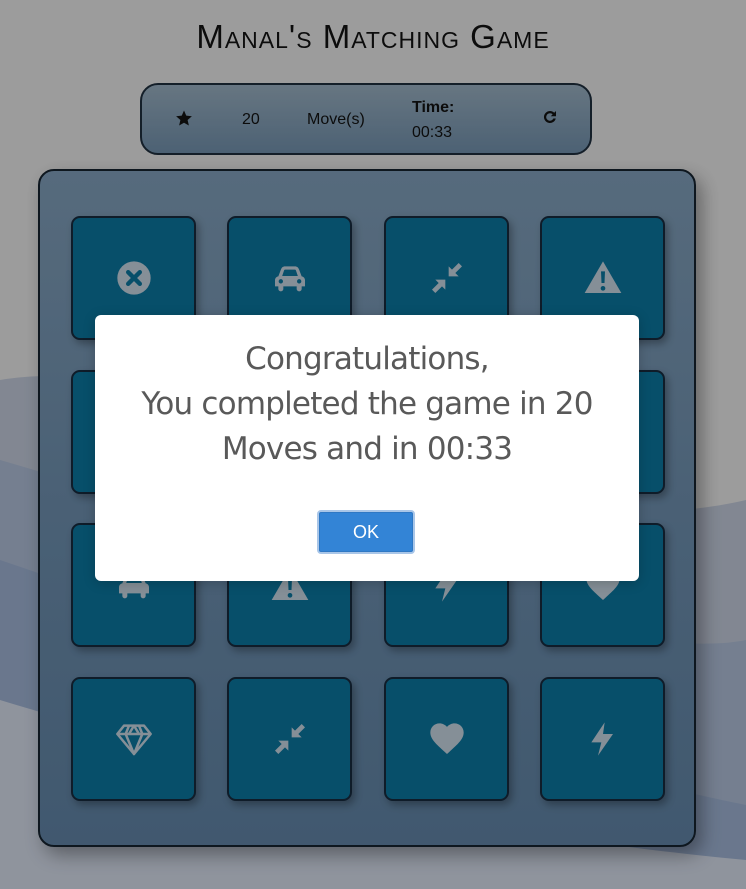 This screenshot has height=889, width=746. Describe the element at coordinates (366, 532) in the screenshot. I see `ok-button: OK` at that location.